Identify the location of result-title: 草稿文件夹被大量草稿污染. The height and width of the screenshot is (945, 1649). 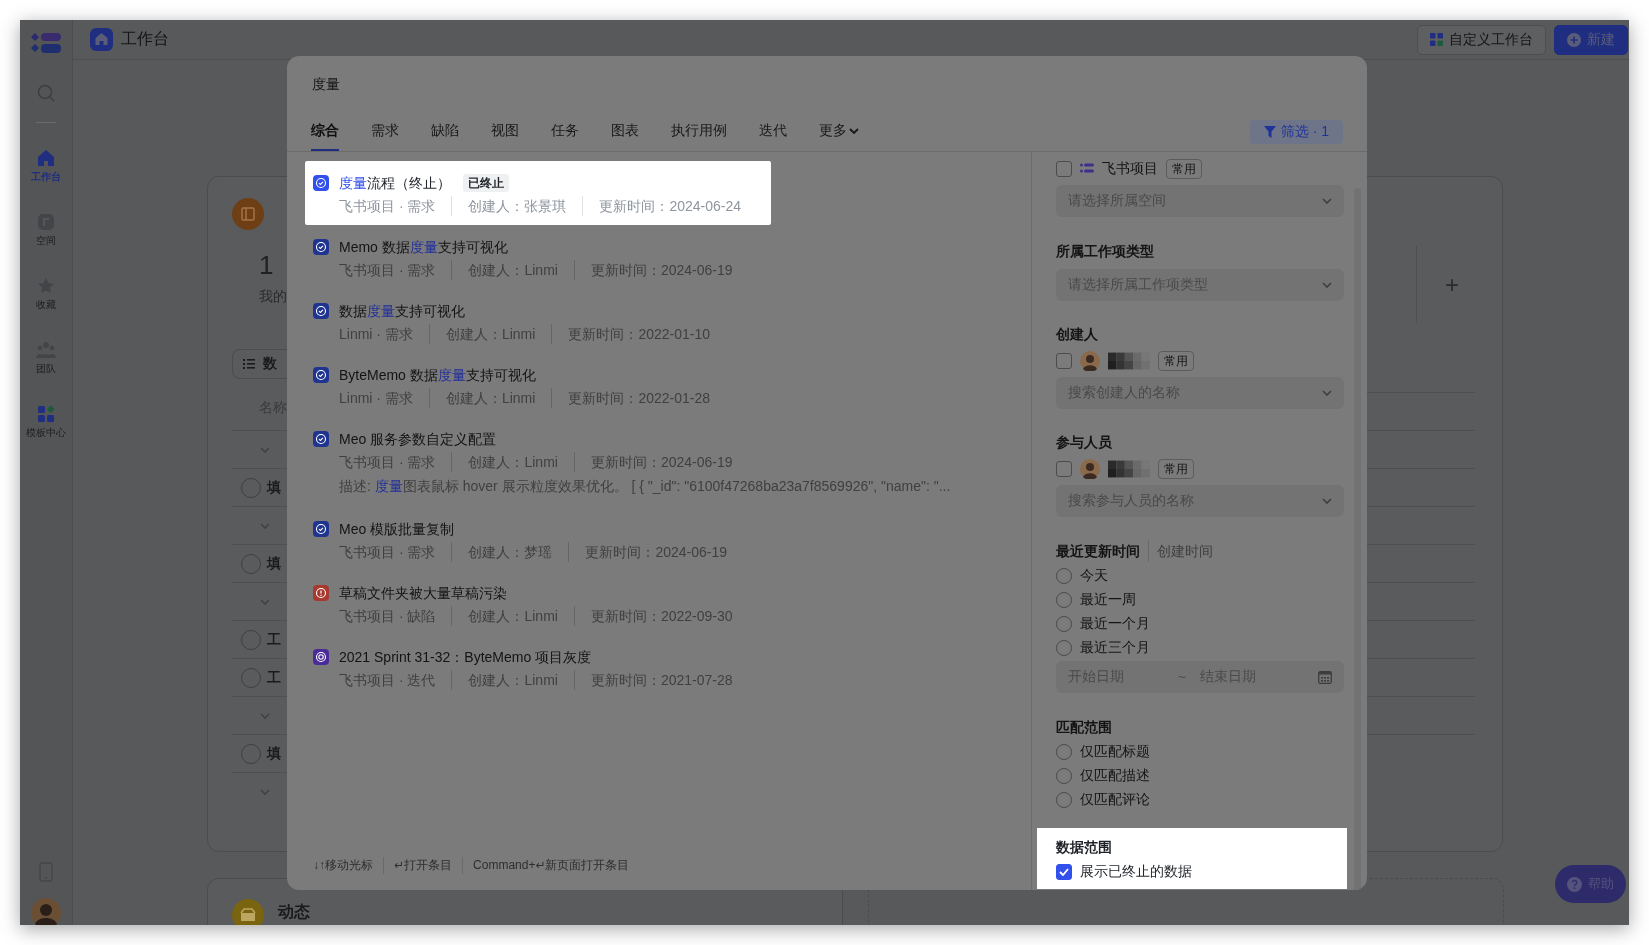
(423, 593).